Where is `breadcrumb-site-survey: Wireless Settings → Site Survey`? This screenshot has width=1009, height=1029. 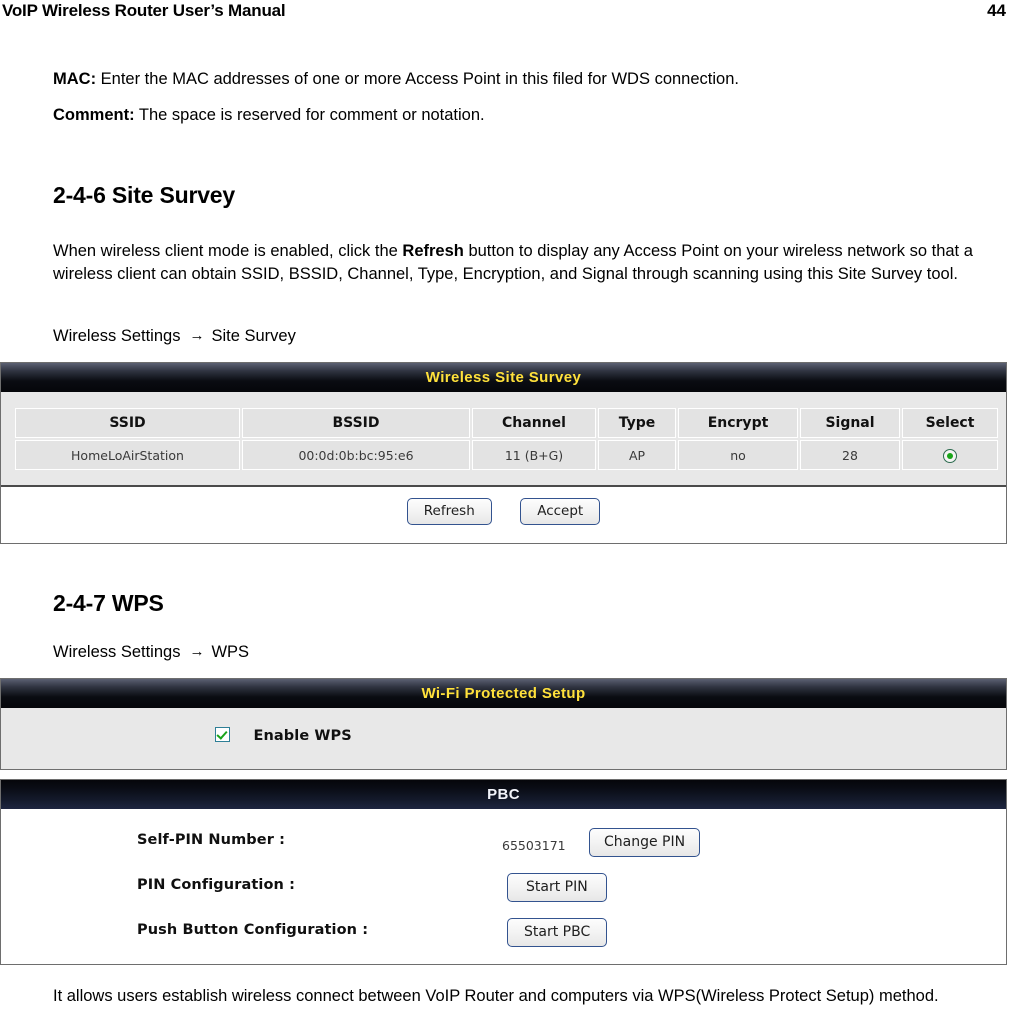
breadcrumb-site-survey: Wireless Settings → Site Survey is located at coordinates (174, 336).